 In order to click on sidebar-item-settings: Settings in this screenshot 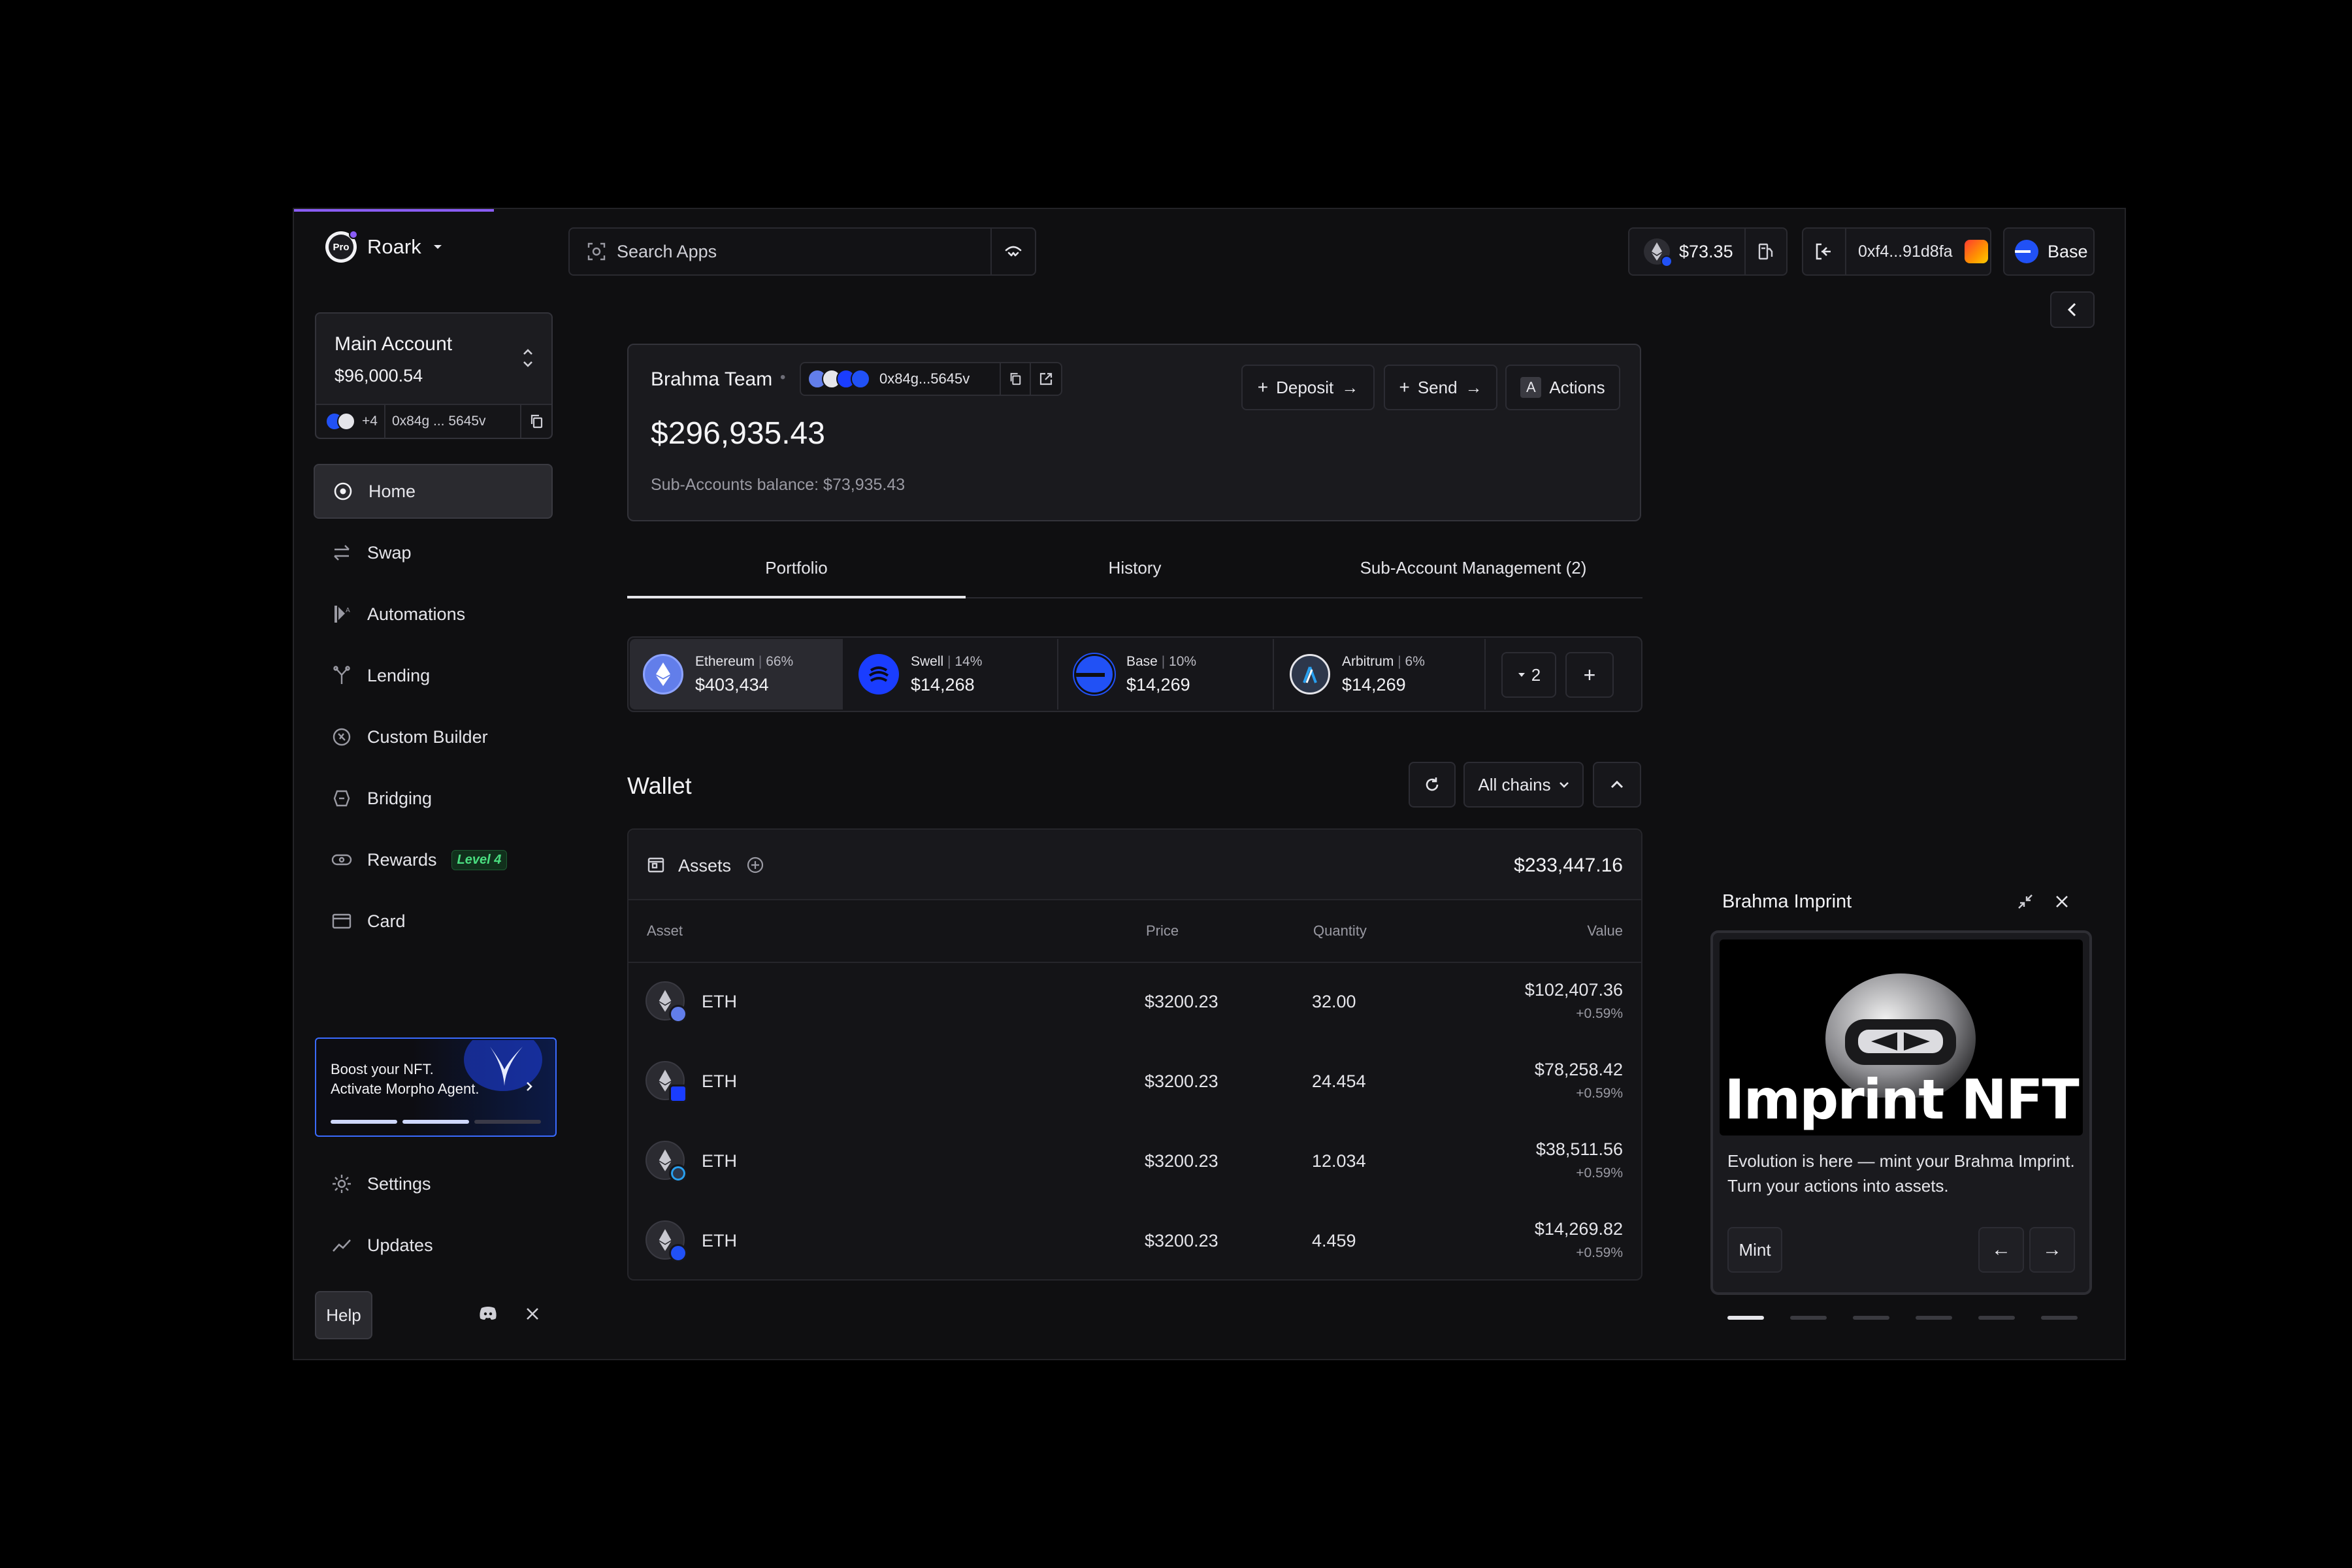, I will do `click(433, 1183)`.